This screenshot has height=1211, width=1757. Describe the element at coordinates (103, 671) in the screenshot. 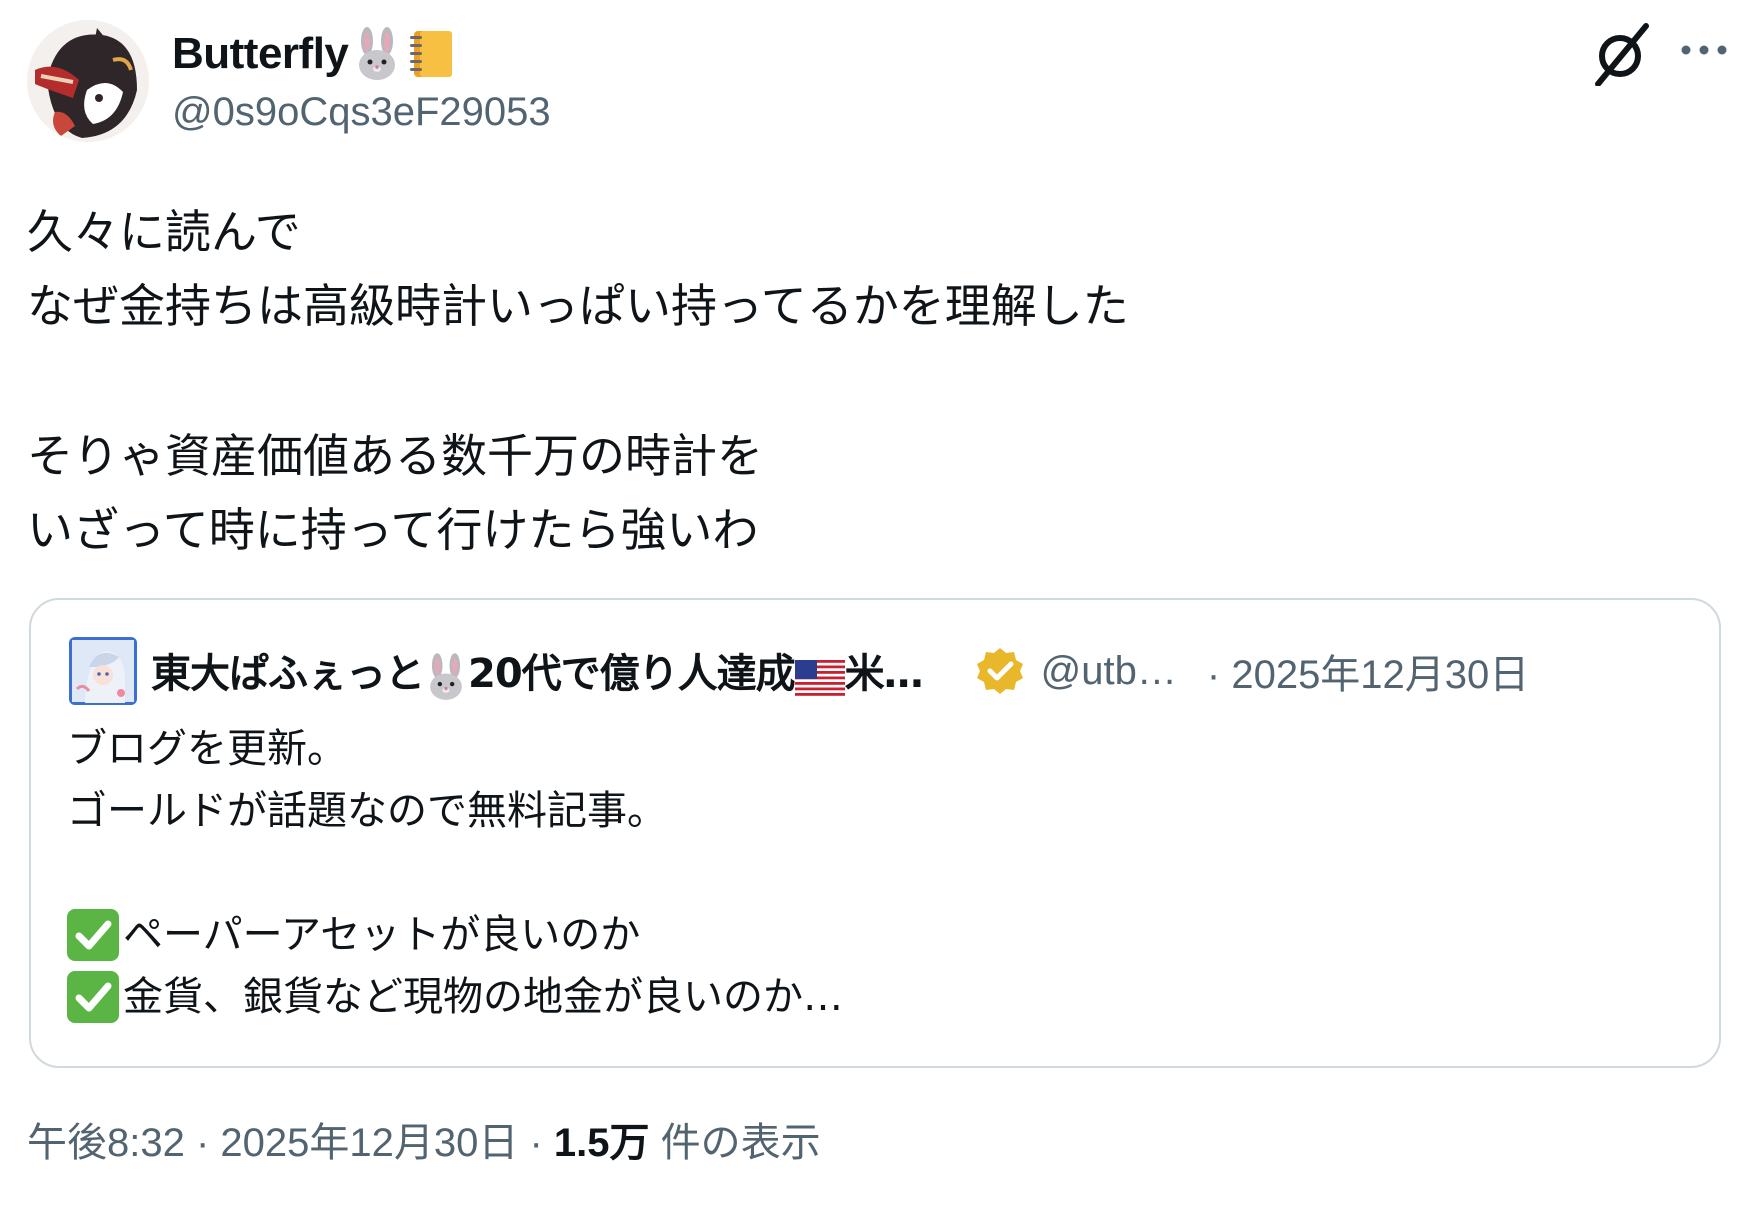

I see `quoted-author-avatar` at that location.